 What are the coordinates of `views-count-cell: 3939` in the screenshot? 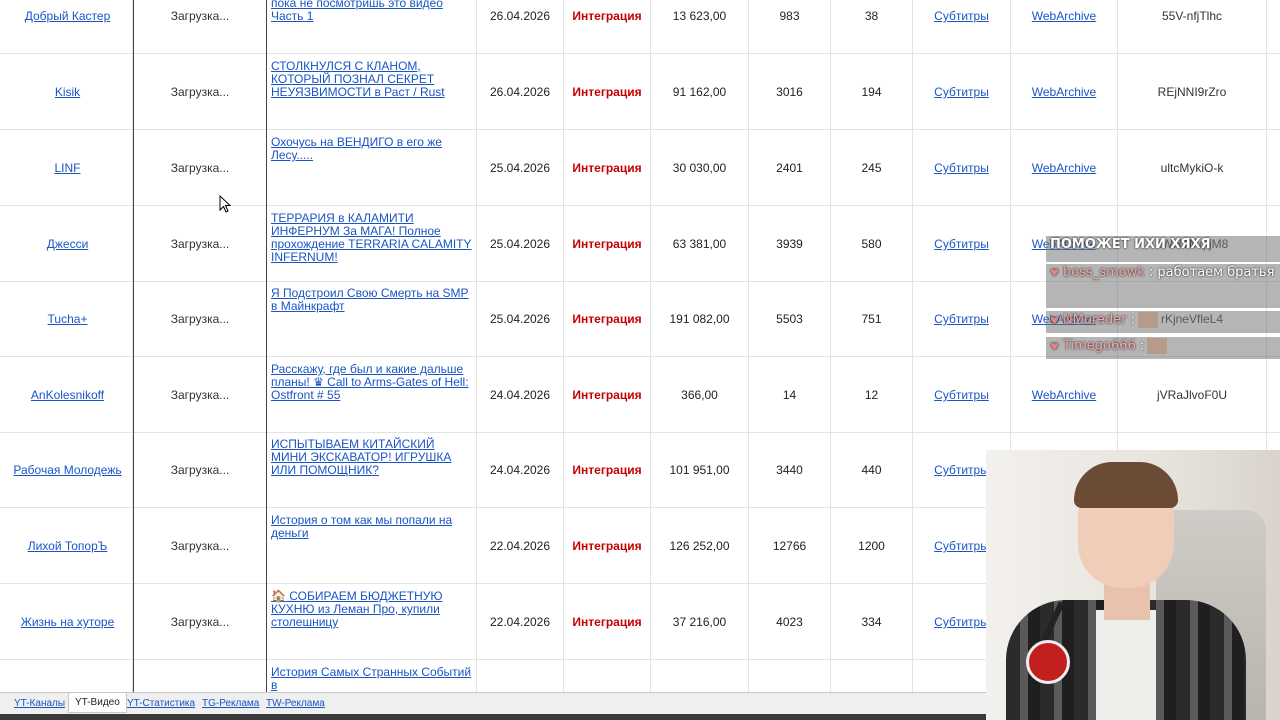 It's located at (790, 244).